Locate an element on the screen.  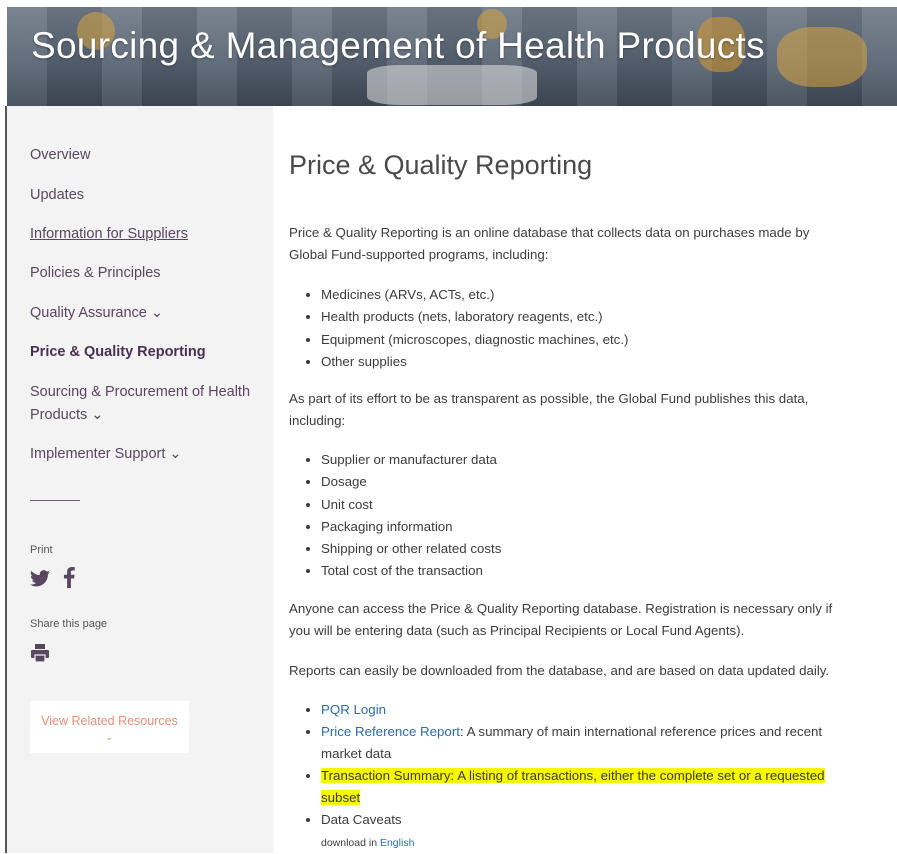
list-item: Packaging information is located at coordinates (411, 527).